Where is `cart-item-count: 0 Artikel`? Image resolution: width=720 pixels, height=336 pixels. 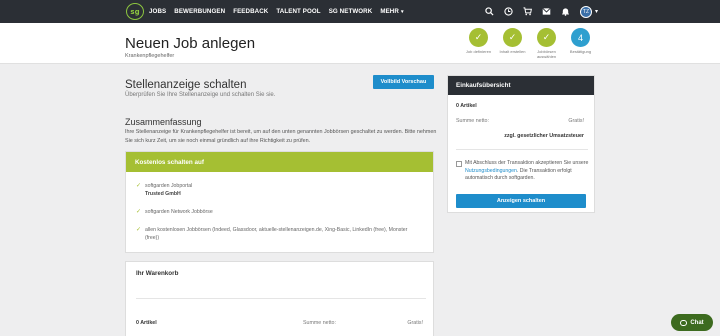 cart-item-count: 0 Artikel is located at coordinates (146, 323).